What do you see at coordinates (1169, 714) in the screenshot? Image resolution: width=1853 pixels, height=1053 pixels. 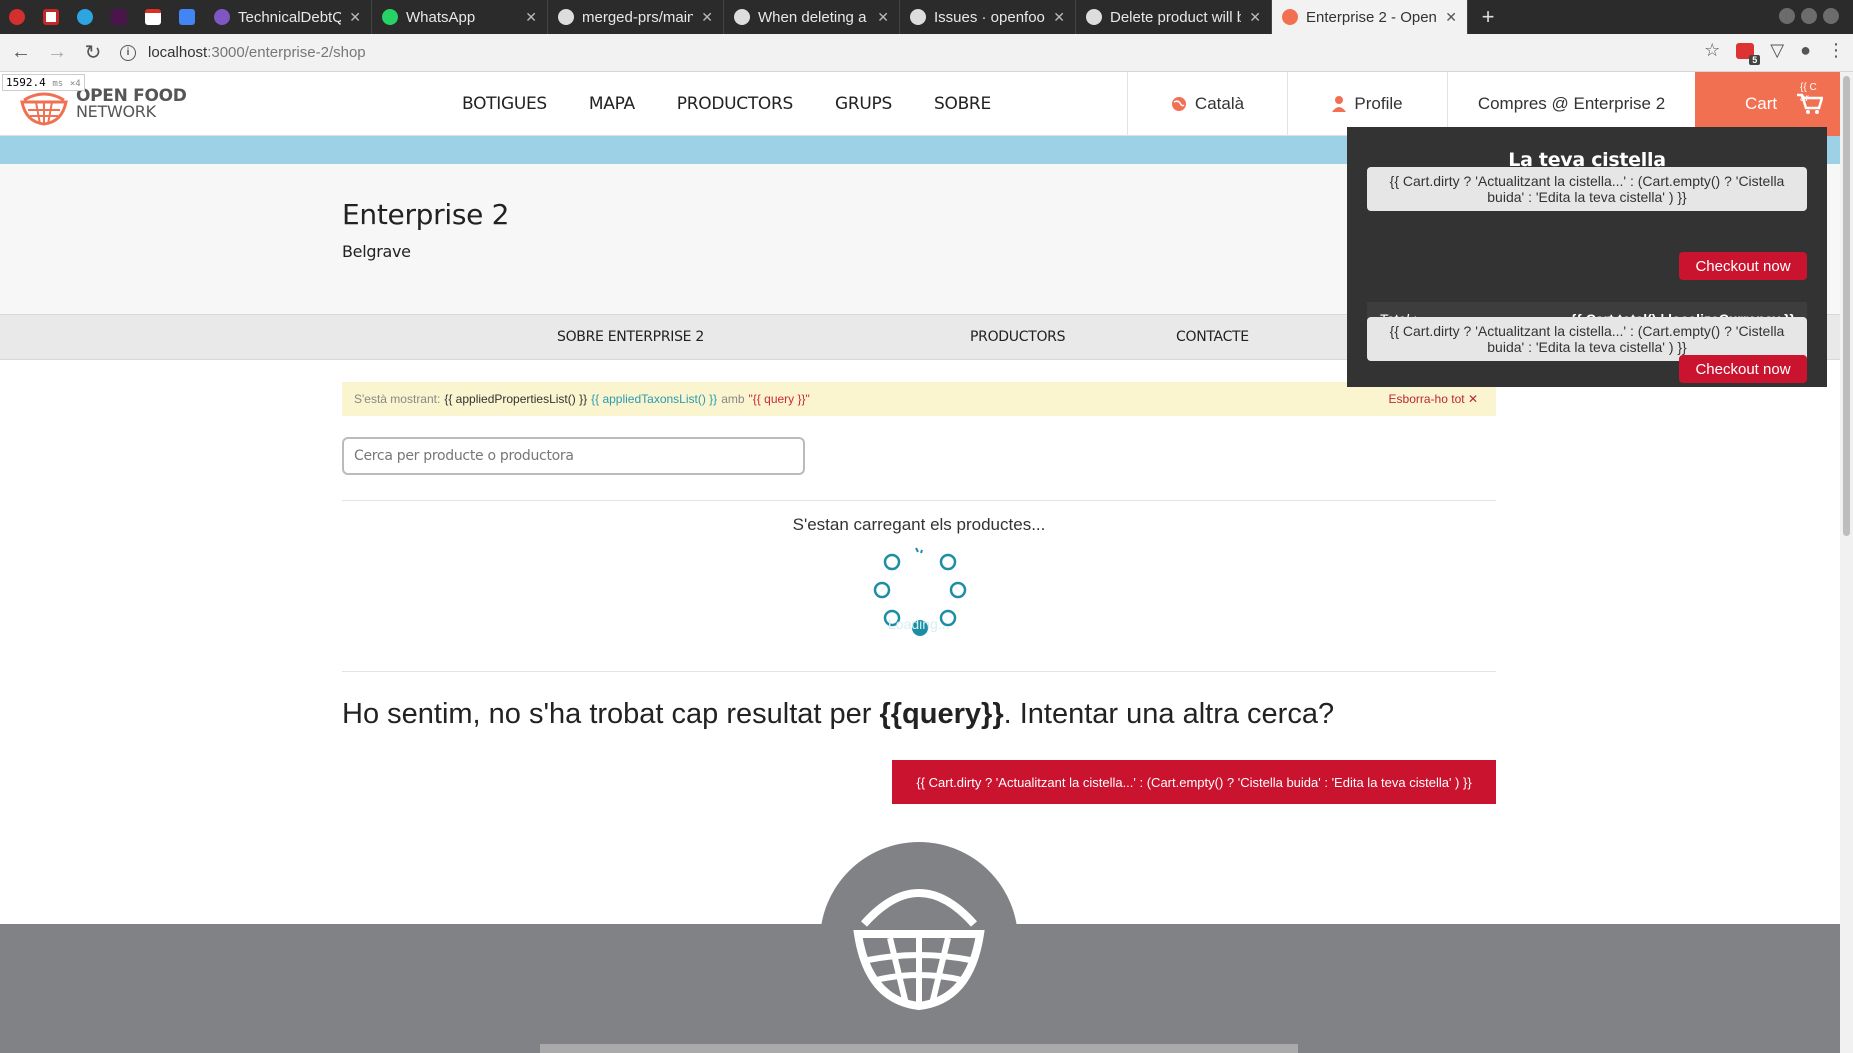 I see `no-results-suffix: . Intentar una altra cerca?` at bounding box center [1169, 714].